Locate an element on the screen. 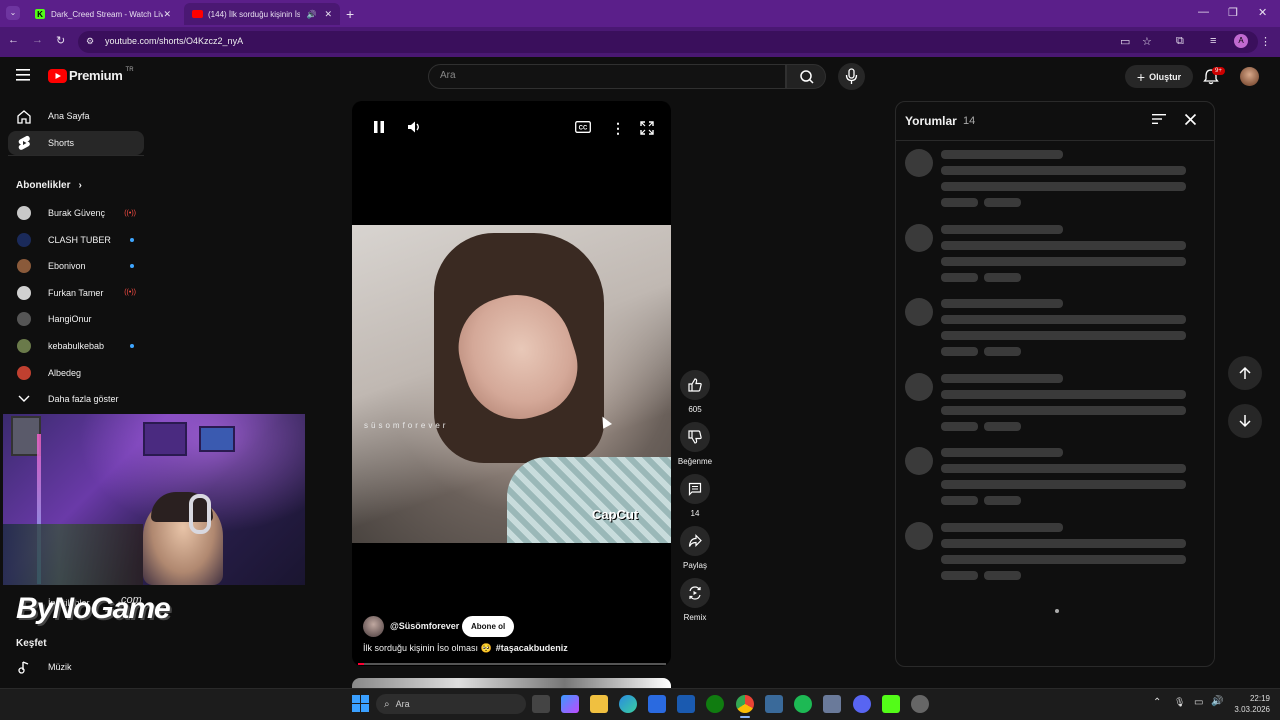  obs-icon is located at coordinates (920, 704).